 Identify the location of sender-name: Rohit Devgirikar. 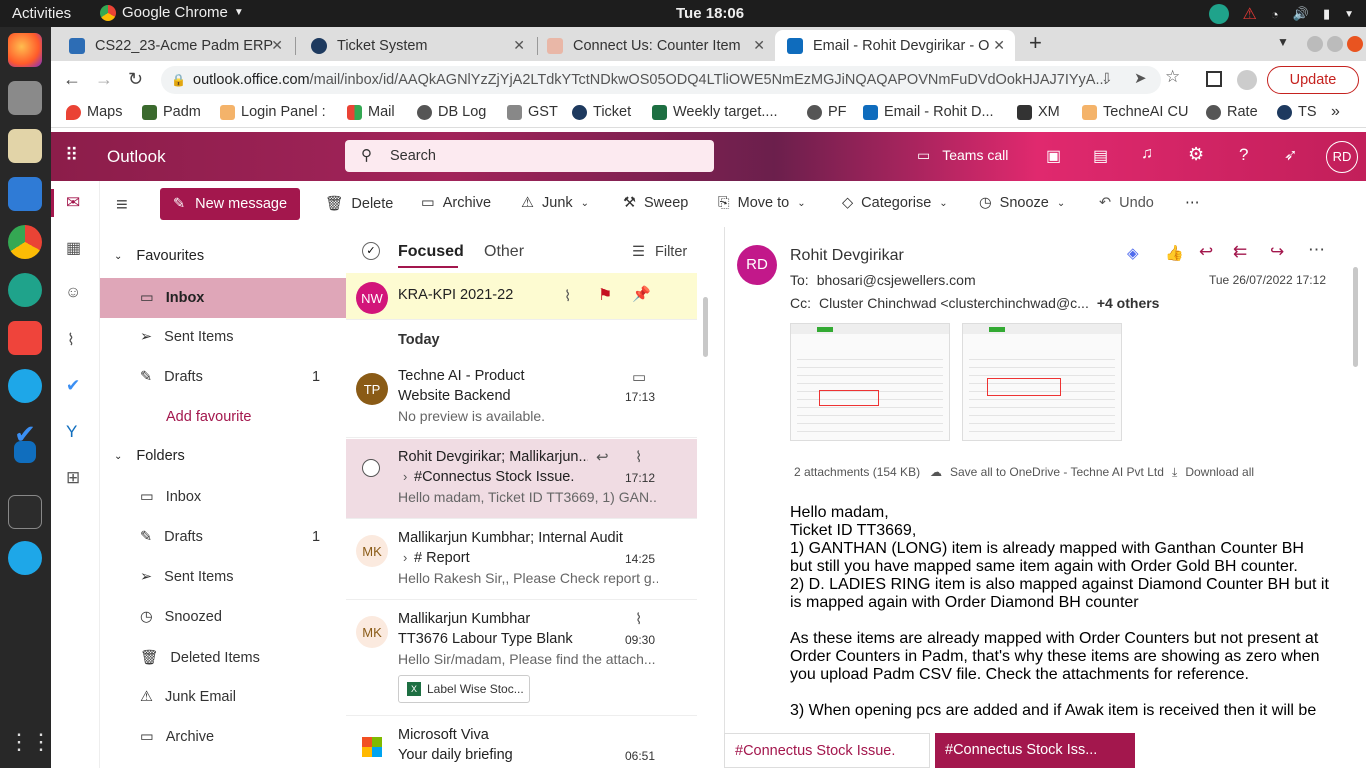
(847, 256).